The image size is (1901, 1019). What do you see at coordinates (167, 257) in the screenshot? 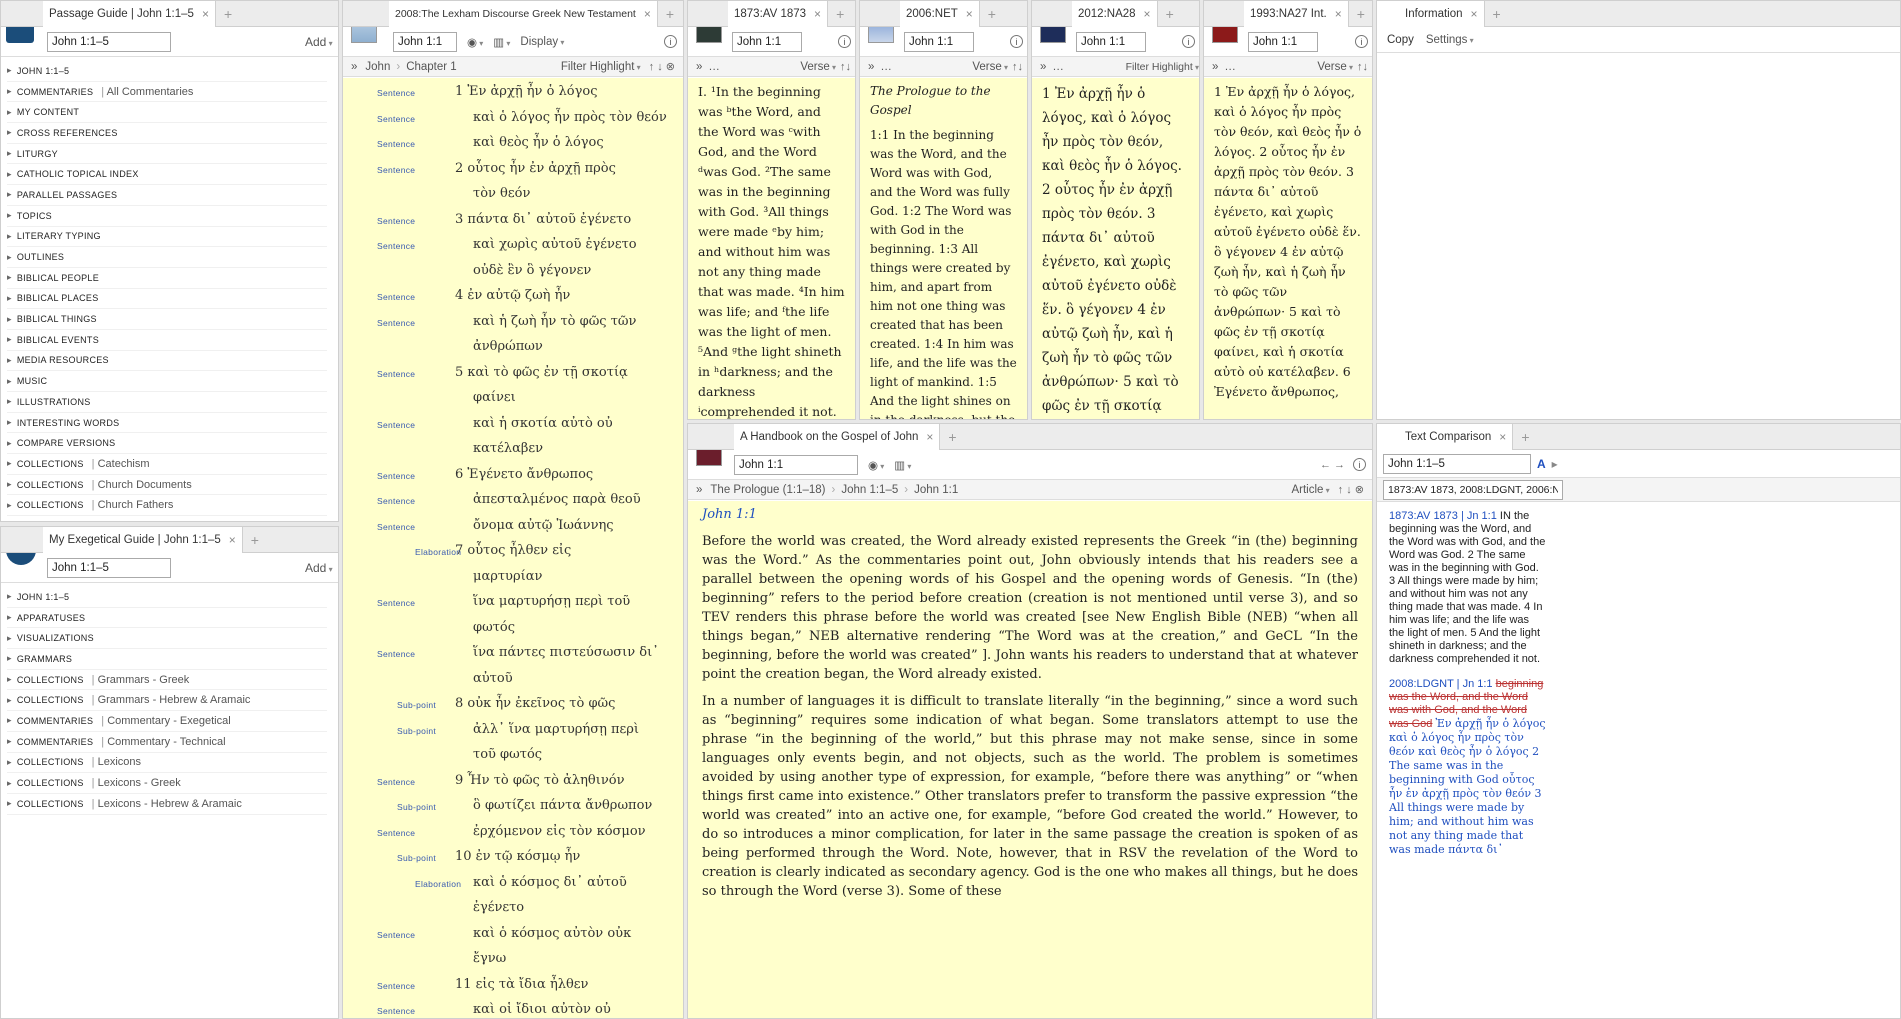
I see `guide-section-item: Outlines` at bounding box center [167, 257].